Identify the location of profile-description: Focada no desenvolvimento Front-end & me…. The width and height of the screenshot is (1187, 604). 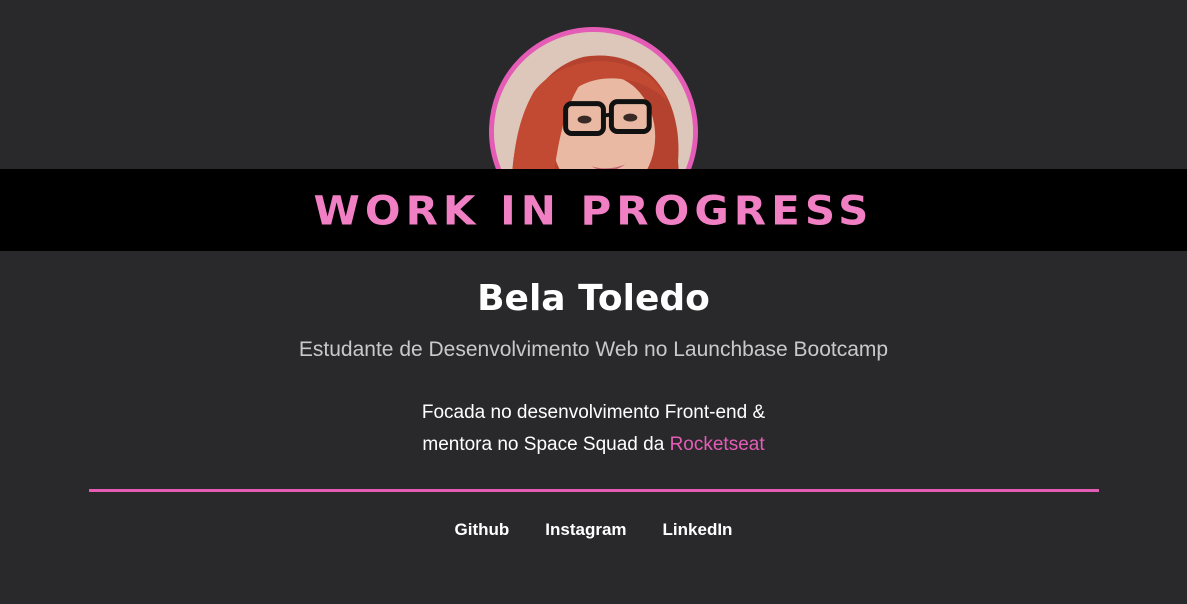
(593, 429).